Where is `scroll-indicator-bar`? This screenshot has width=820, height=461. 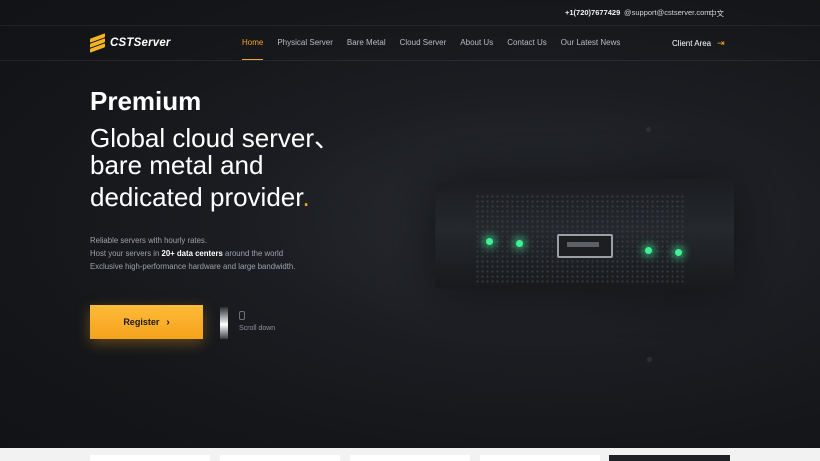
scroll-indicator-bar is located at coordinates (224, 323).